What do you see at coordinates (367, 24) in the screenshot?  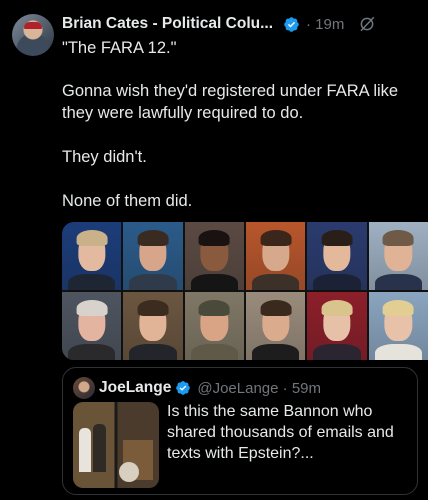 I see `grok-icon` at bounding box center [367, 24].